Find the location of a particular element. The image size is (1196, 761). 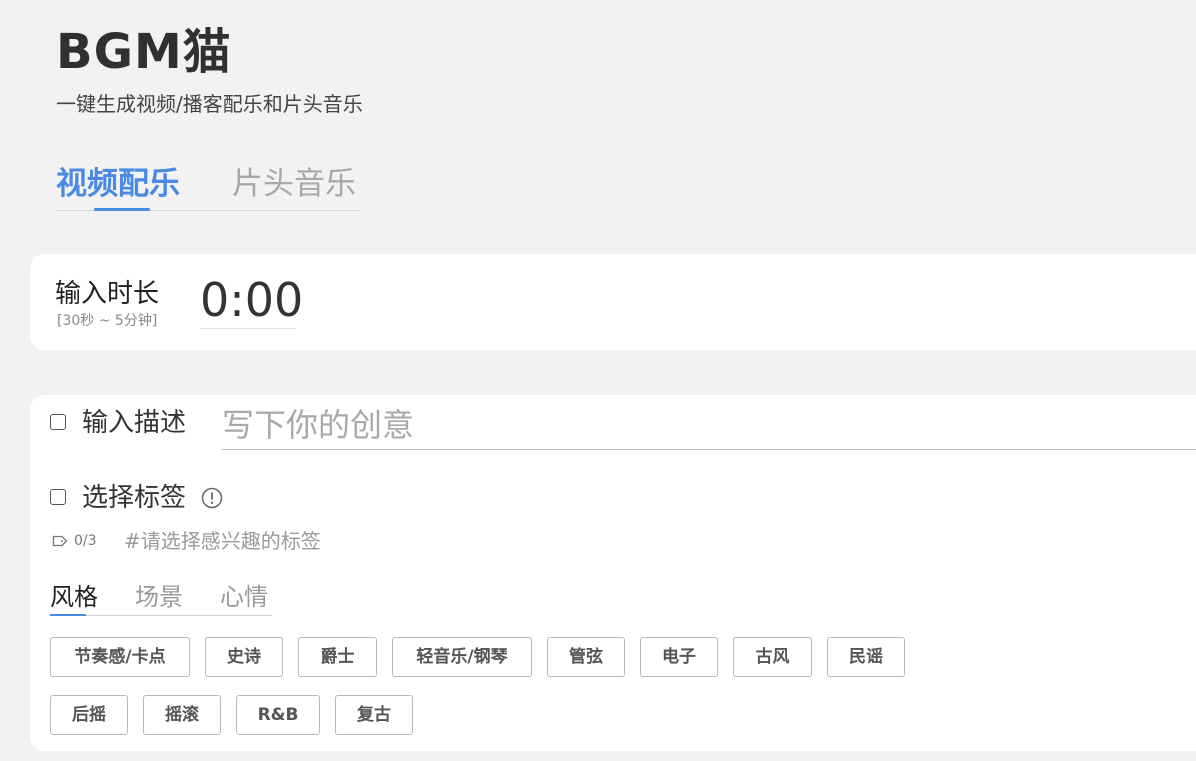

tag-option: 轻音乐/钢琴 is located at coordinates (462, 657).